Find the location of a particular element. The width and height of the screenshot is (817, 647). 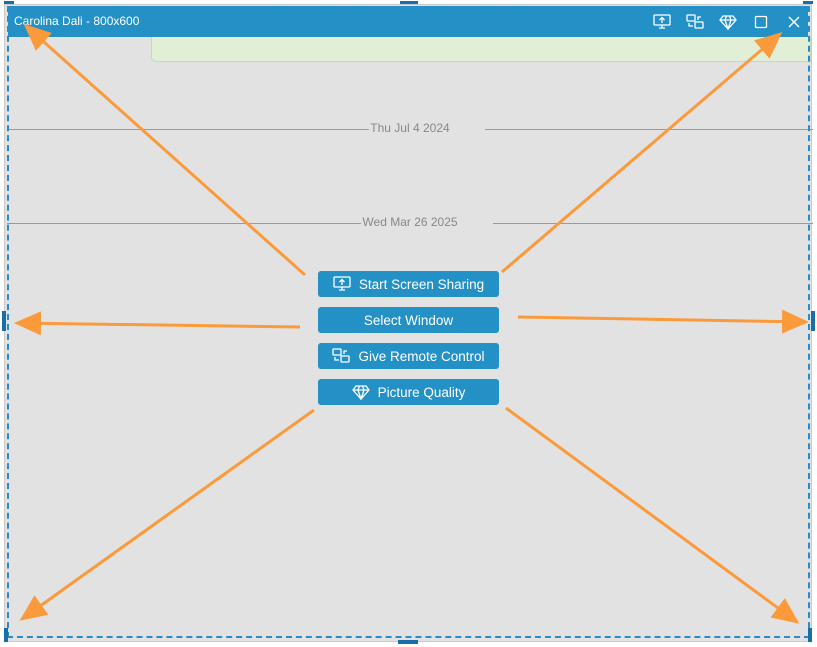

resize-handle-left is located at coordinates (4, 321).